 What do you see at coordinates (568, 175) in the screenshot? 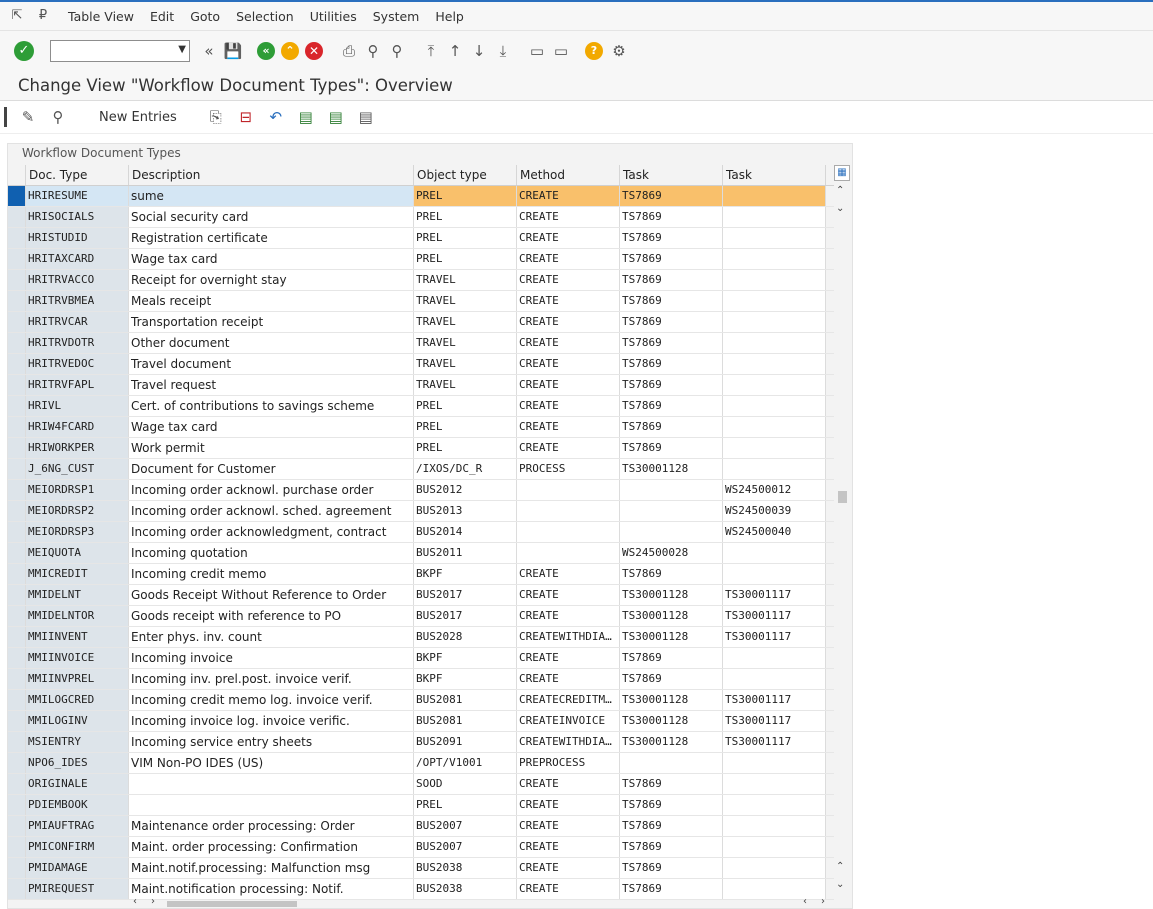
I see `column-header-method: Method` at bounding box center [568, 175].